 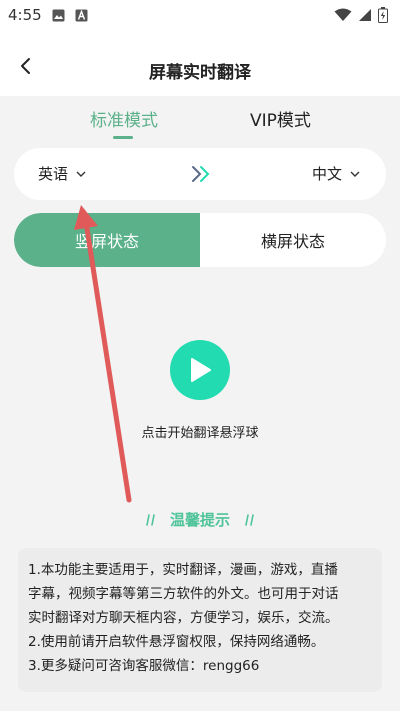 I want to click on language-bar: 英语 中文, so click(x=200, y=174).